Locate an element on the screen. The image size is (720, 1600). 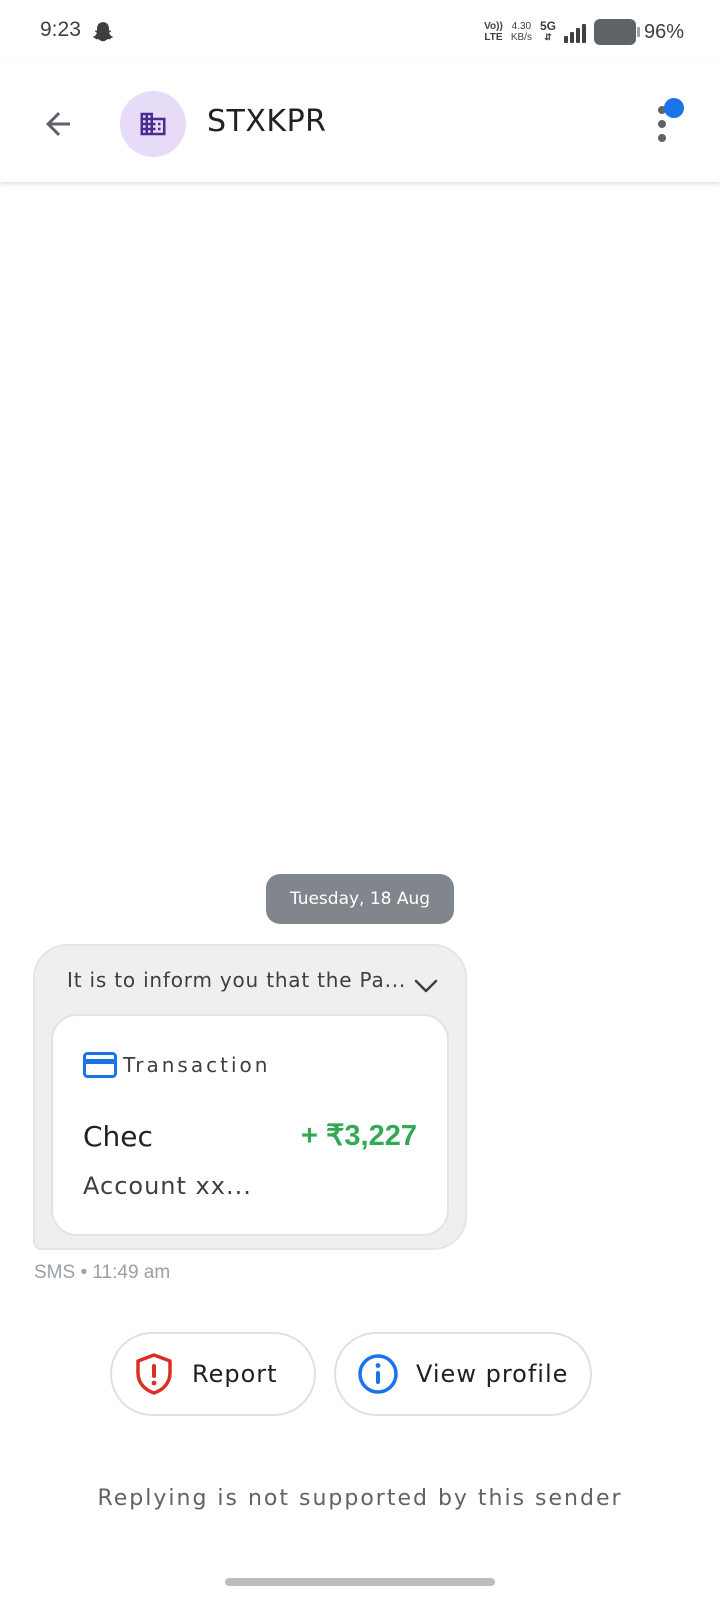
view-profile-button: View profile is located at coordinates (463, 1374).